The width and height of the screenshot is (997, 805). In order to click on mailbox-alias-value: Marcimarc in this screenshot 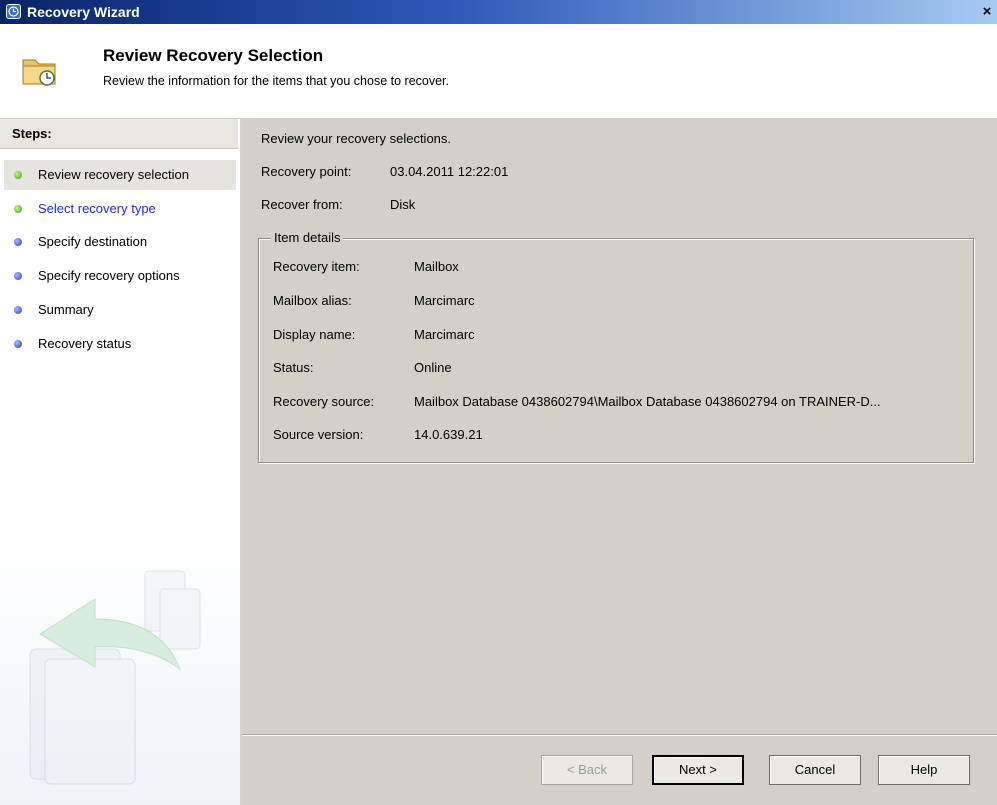, I will do `click(444, 300)`.